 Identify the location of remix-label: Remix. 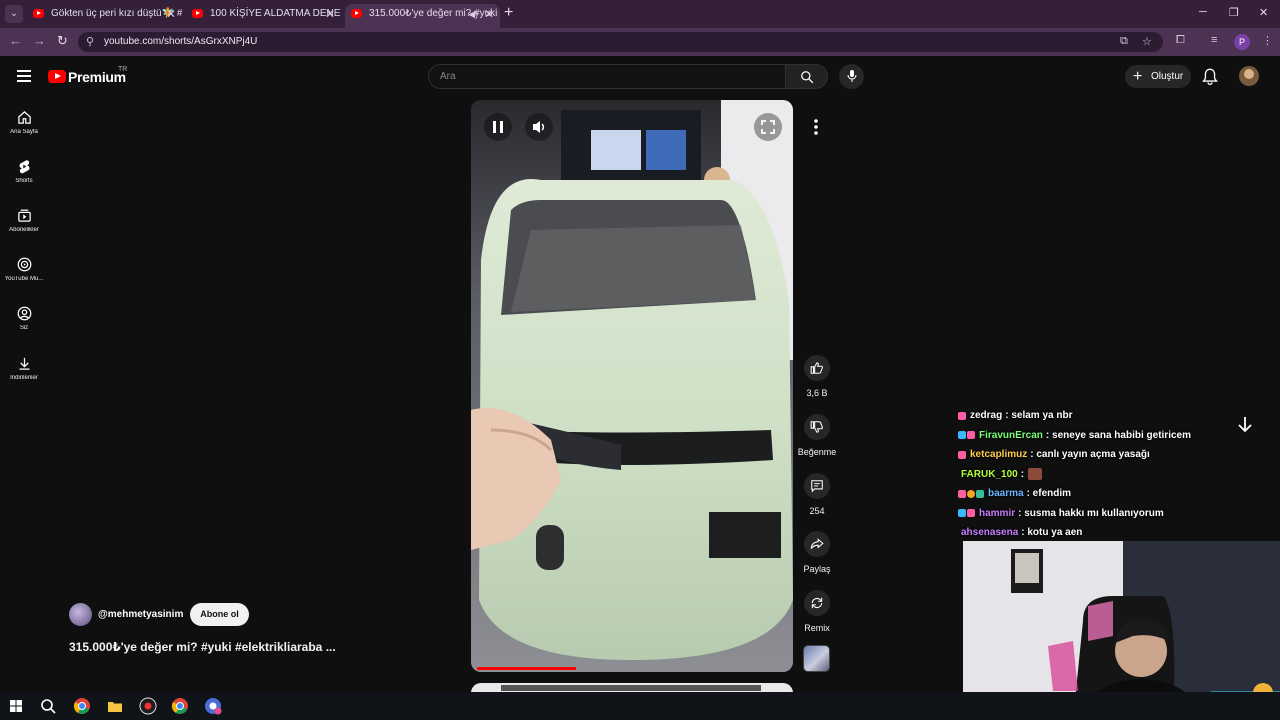
(817, 628).